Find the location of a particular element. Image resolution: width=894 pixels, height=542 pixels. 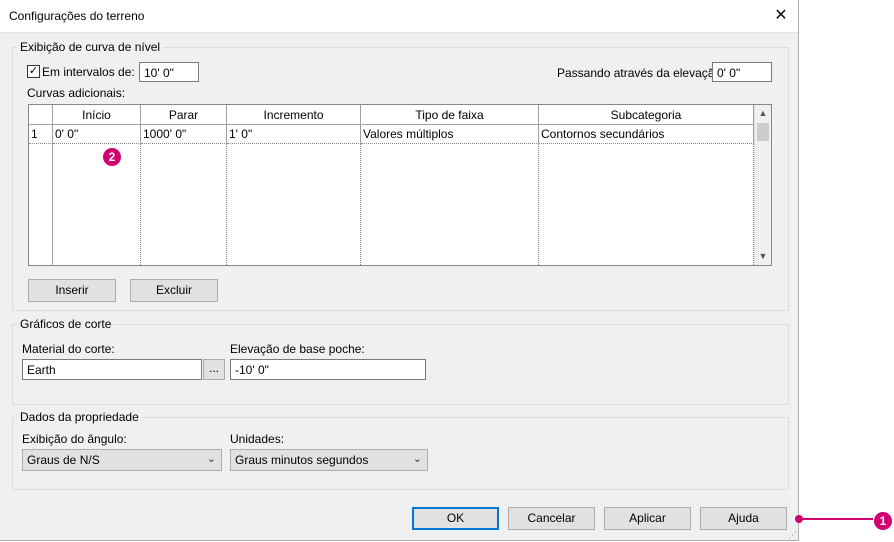

section-graphics-legend: Gráficos de corte is located at coordinates (66, 324).